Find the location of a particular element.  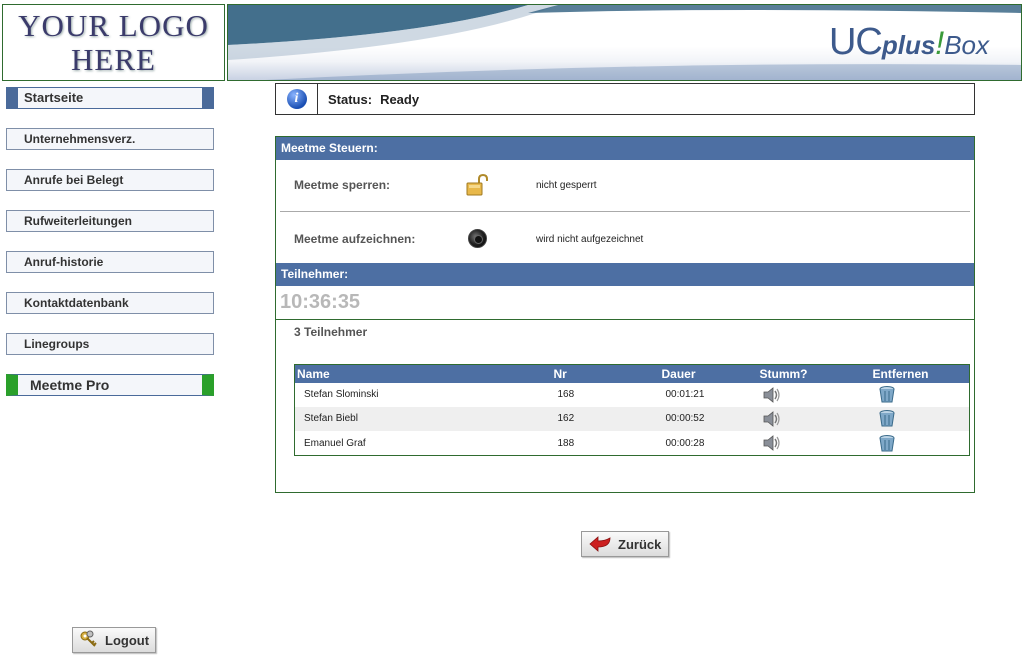

sidebar-item-kontaktdatenbank: Kontaktdatenbank is located at coordinates (110, 303).